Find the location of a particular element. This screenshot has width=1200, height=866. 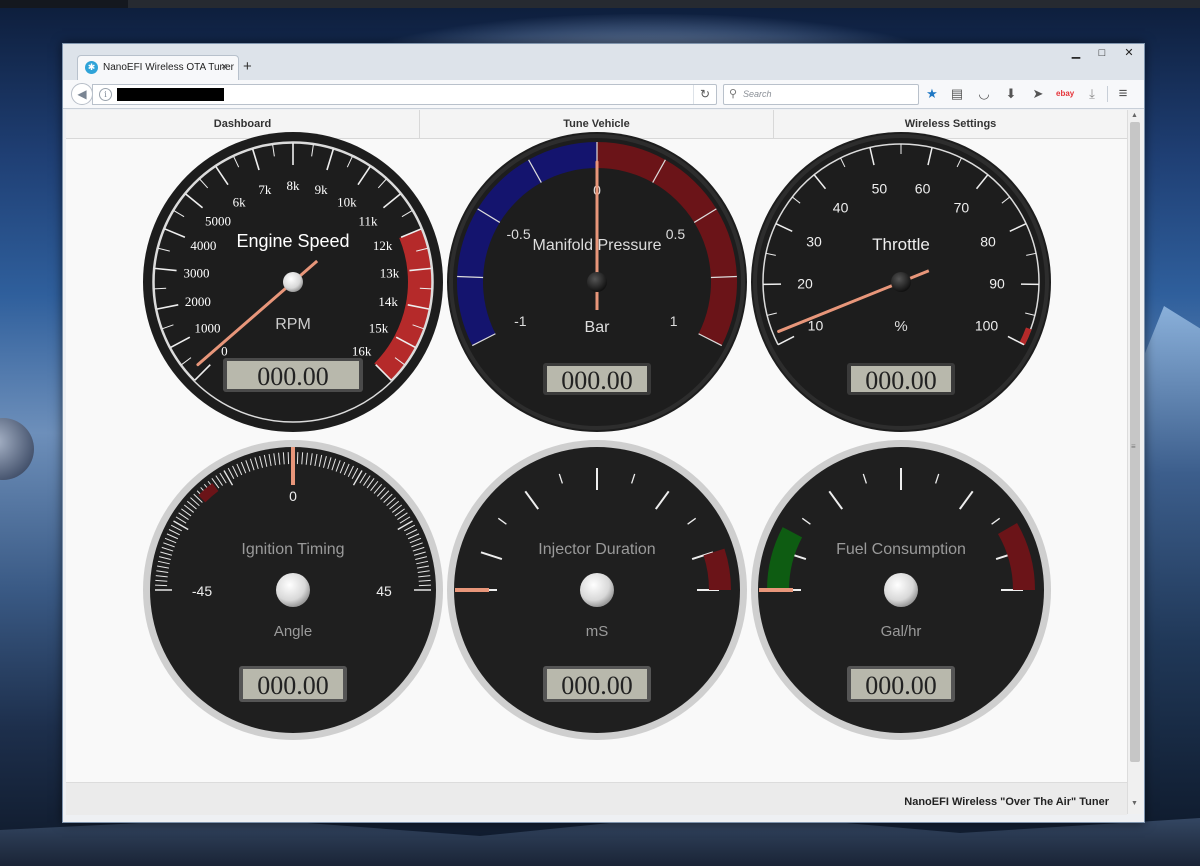

title-bar: ✱ NanoEFI Wireless OTA Tuner × + ▁ □ ✕ is located at coordinates (603, 62).